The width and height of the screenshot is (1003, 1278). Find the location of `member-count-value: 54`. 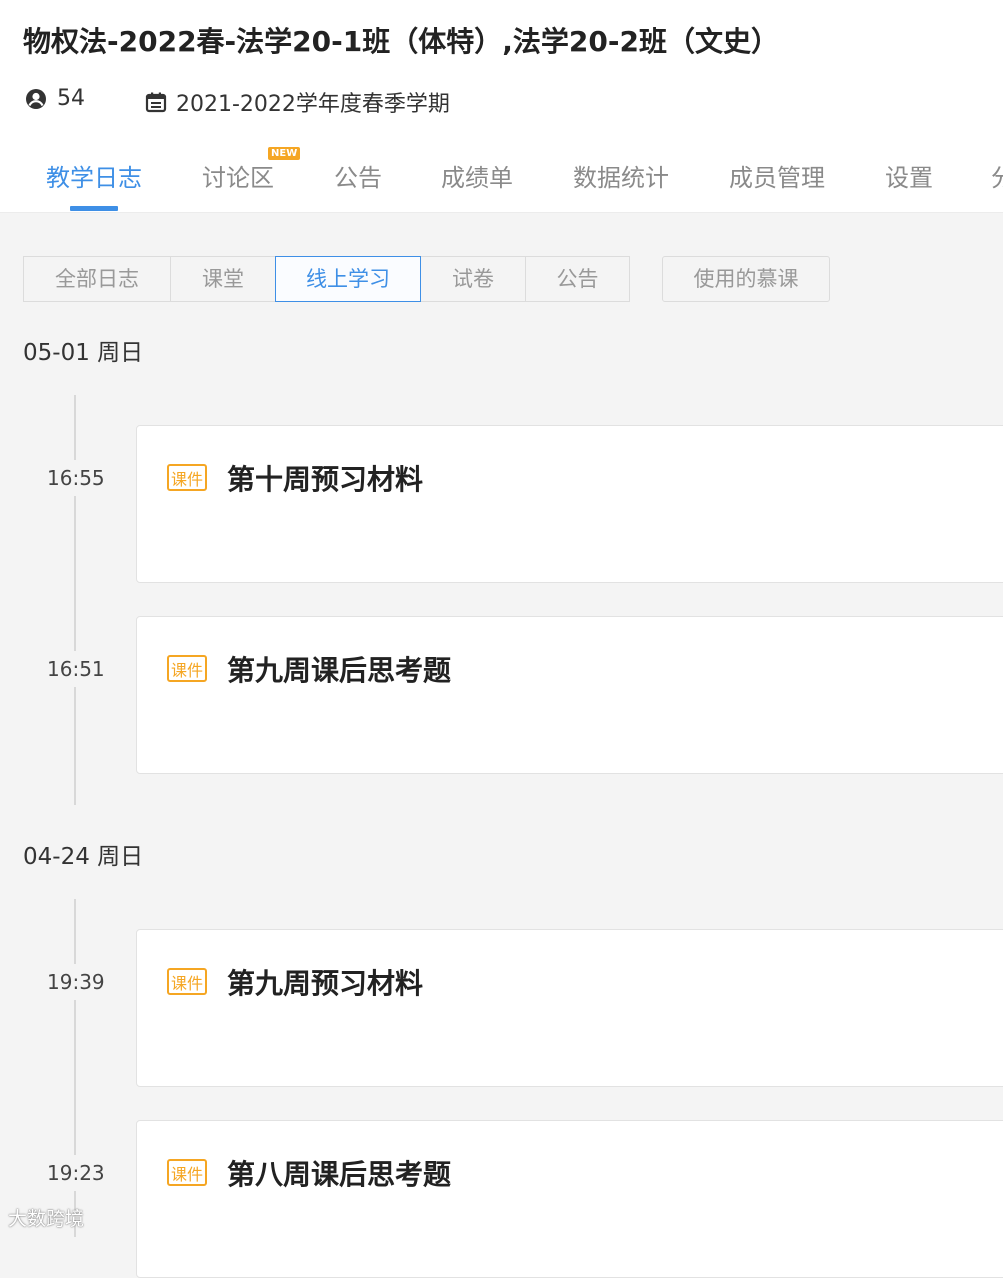

member-count-value: 54 is located at coordinates (71, 98).